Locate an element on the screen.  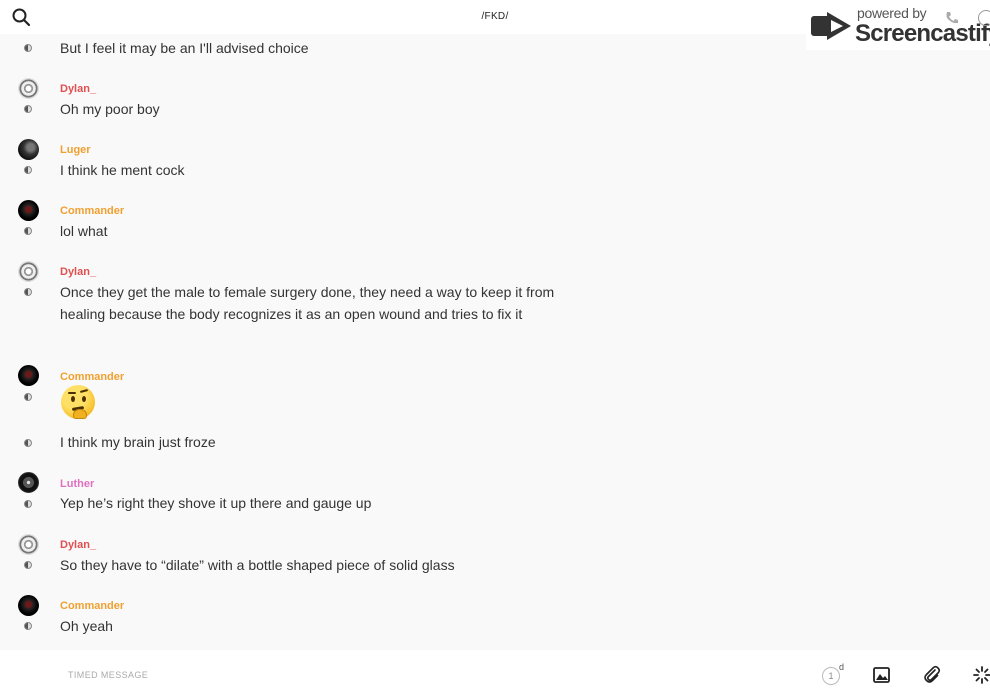
message-text: Oh yeah is located at coordinates (86, 626).